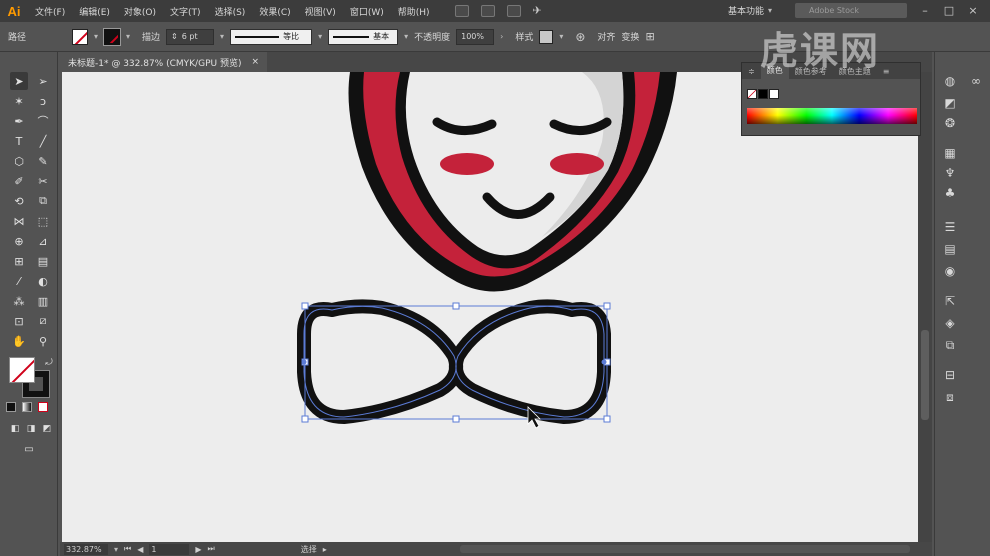 The height and width of the screenshot is (556, 990). What do you see at coordinates (19, 141) in the screenshot?
I see `type-tool-icon: T` at bounding box center [19, 141].